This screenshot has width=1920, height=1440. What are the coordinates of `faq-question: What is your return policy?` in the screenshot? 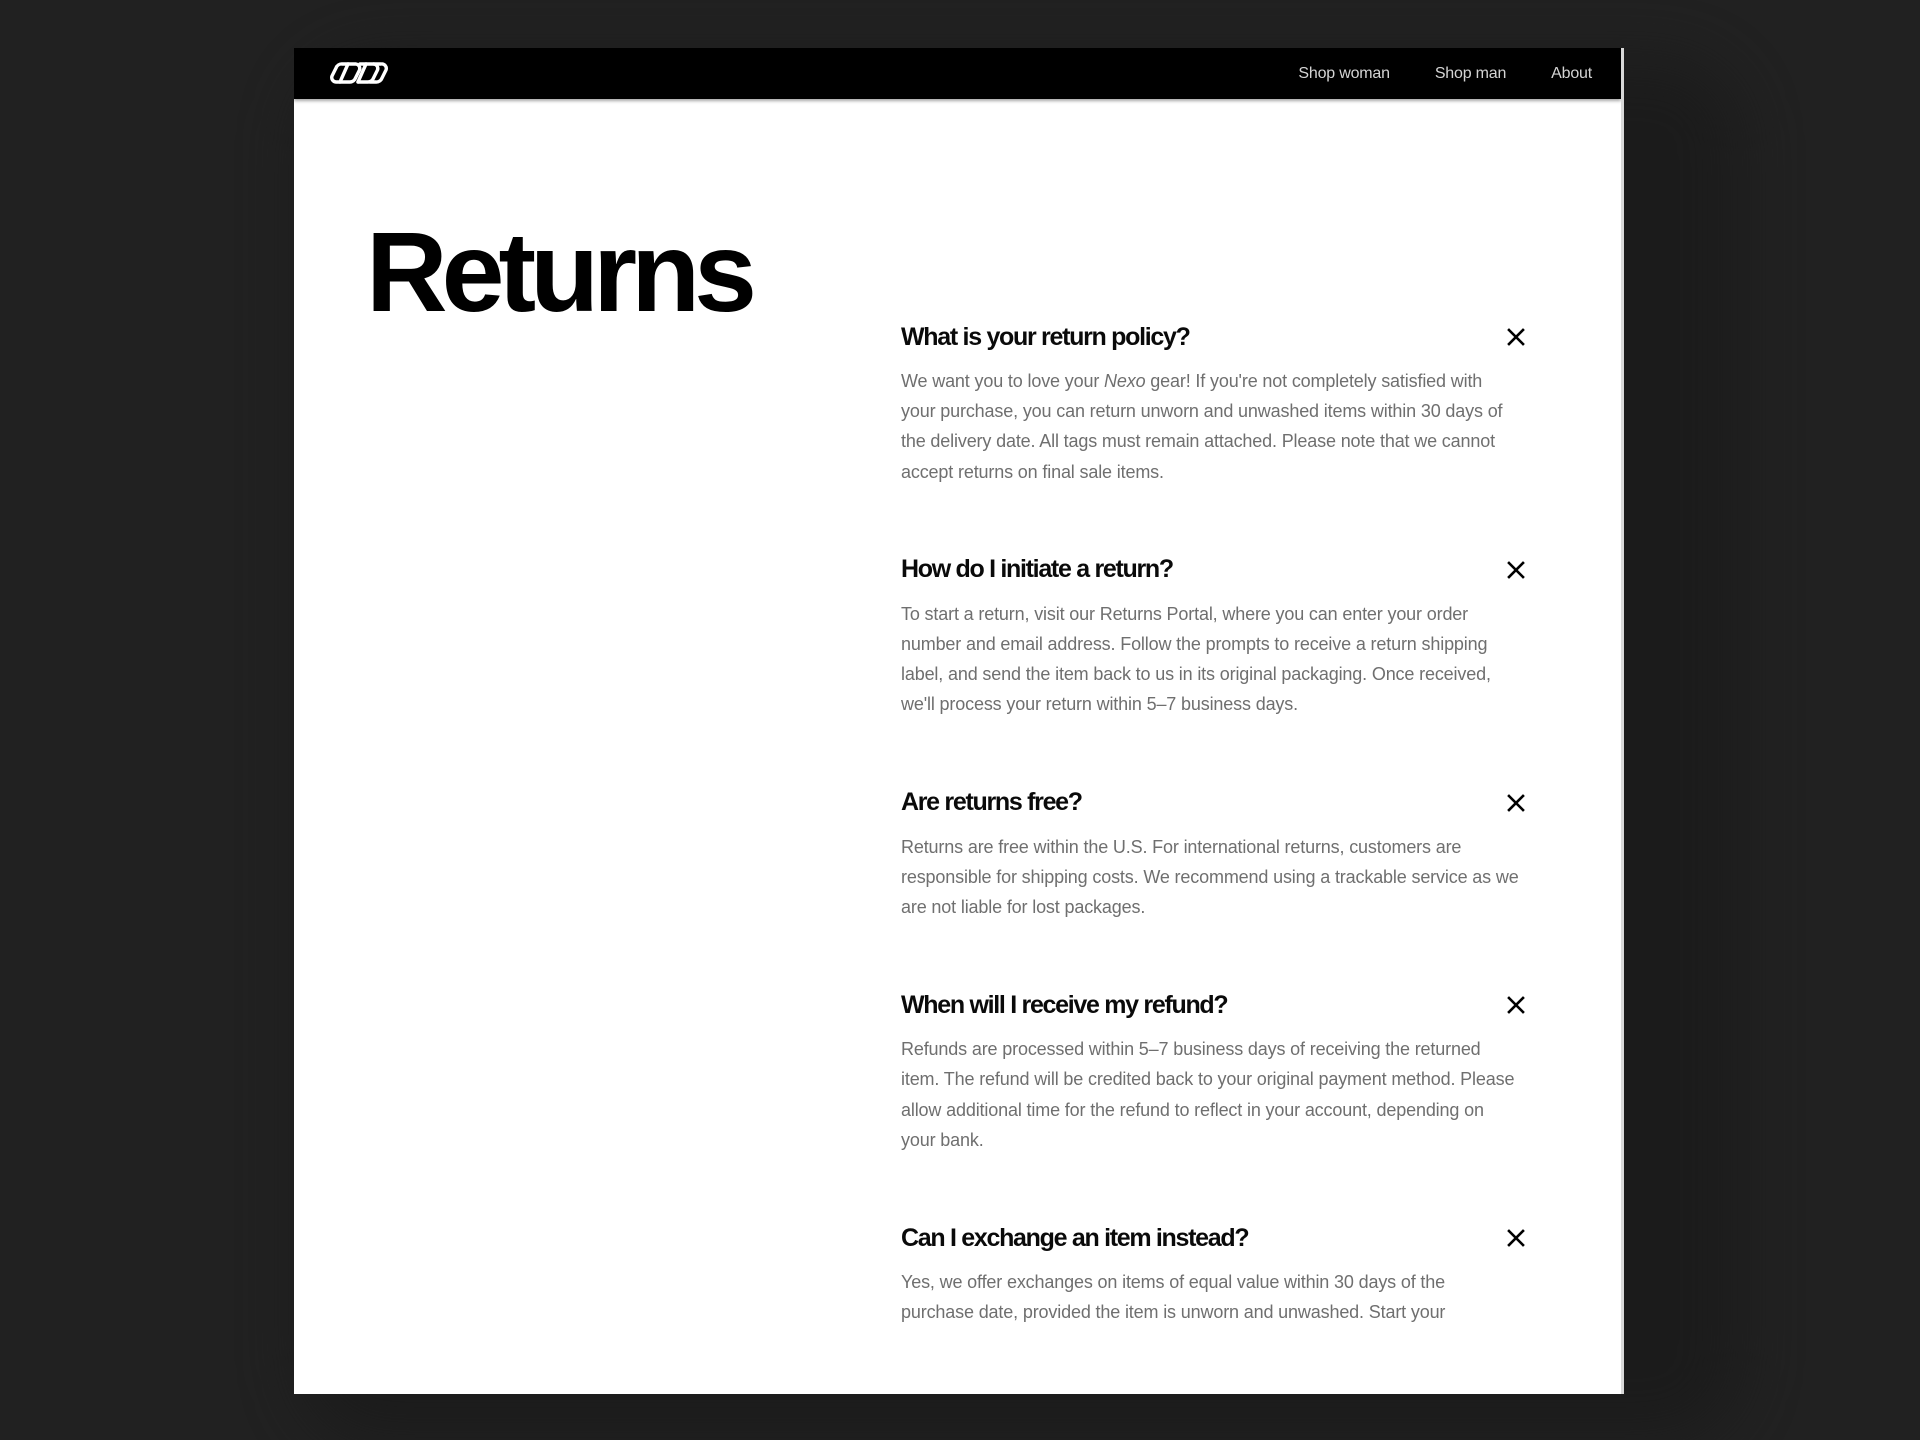 It's located at (1046, 336).